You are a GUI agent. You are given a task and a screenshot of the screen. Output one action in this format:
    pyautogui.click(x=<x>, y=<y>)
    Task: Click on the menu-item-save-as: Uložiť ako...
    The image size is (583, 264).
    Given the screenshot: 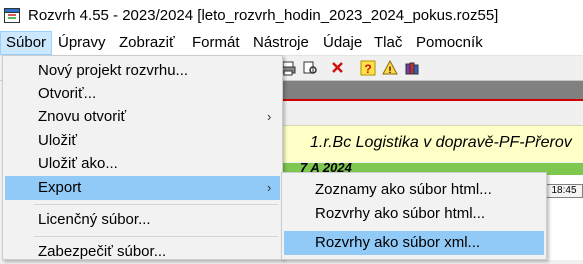 What is the action you would take?
    pyautogui.click(x=142, y=164)
    